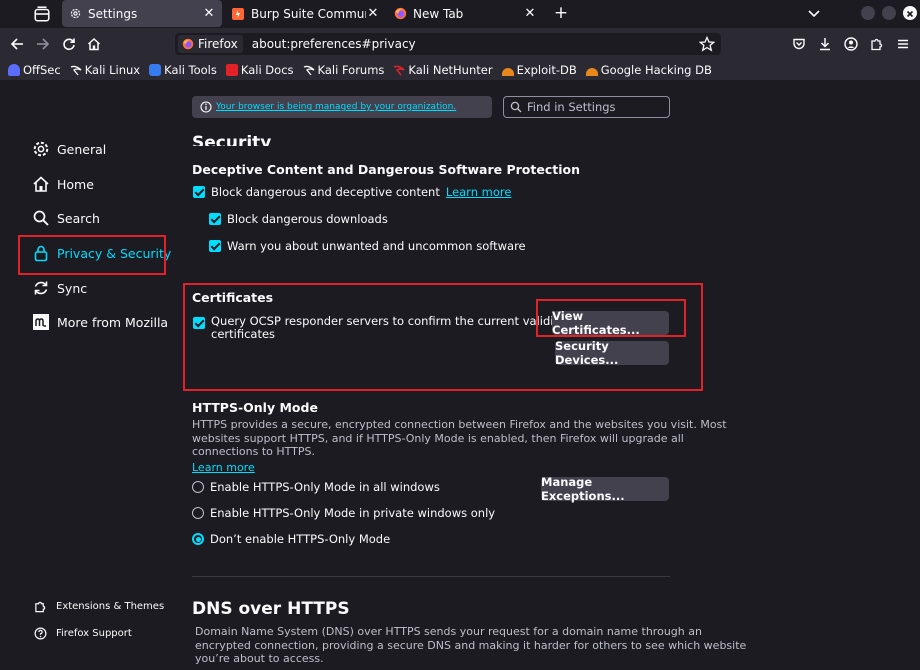 The height and width of the screenshot is (670, 920). I want to click on account-button, so click(851, 44).